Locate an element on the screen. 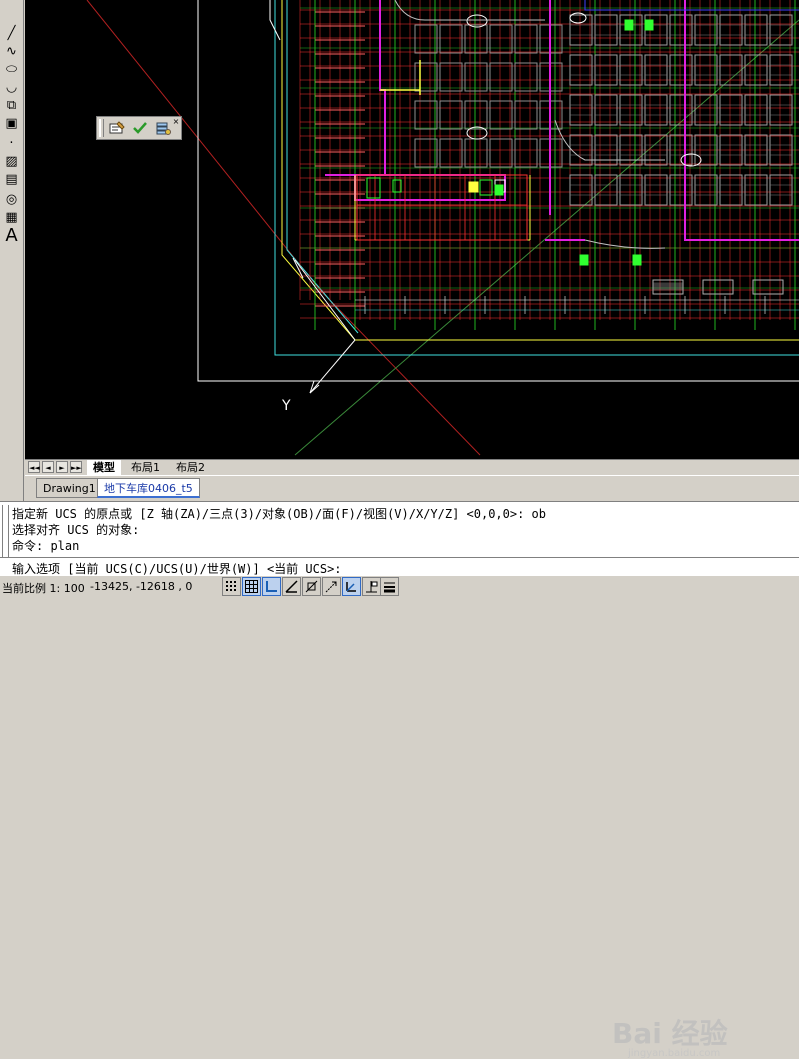 This screenshot has height=1059, width=799. last-layout-button: ►► is located at coordinates (76, 467).